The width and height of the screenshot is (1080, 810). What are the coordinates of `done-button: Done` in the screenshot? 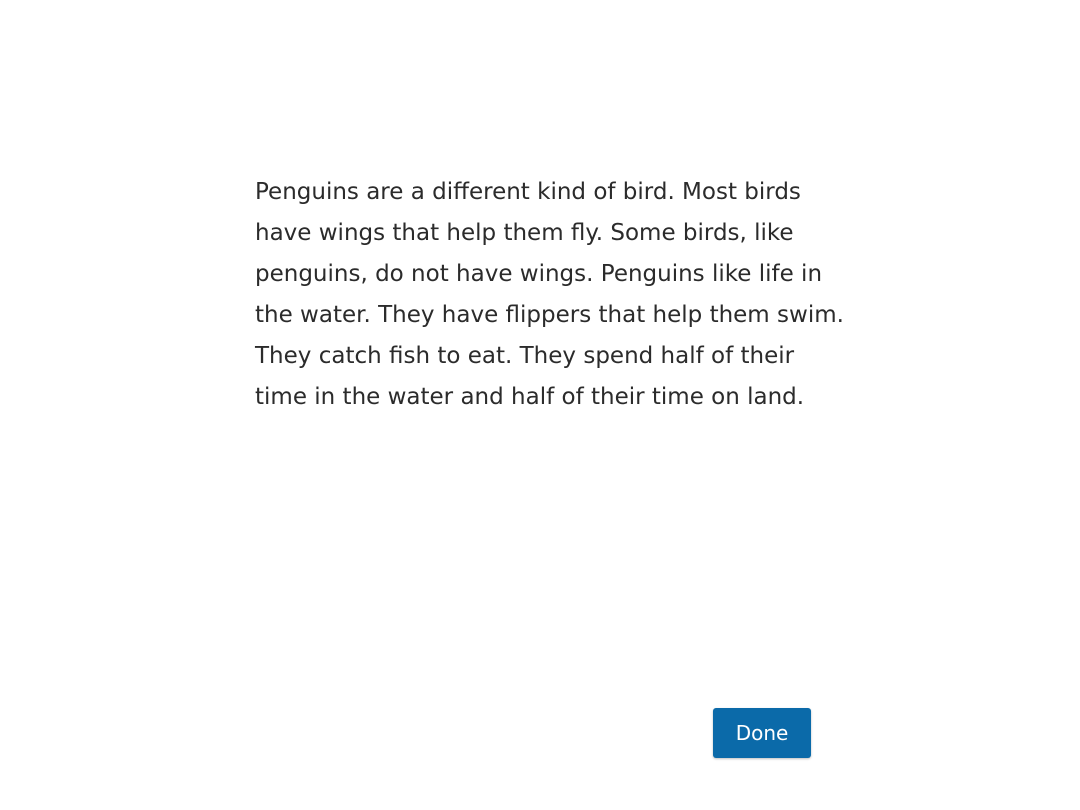 It's located at (762, 733).